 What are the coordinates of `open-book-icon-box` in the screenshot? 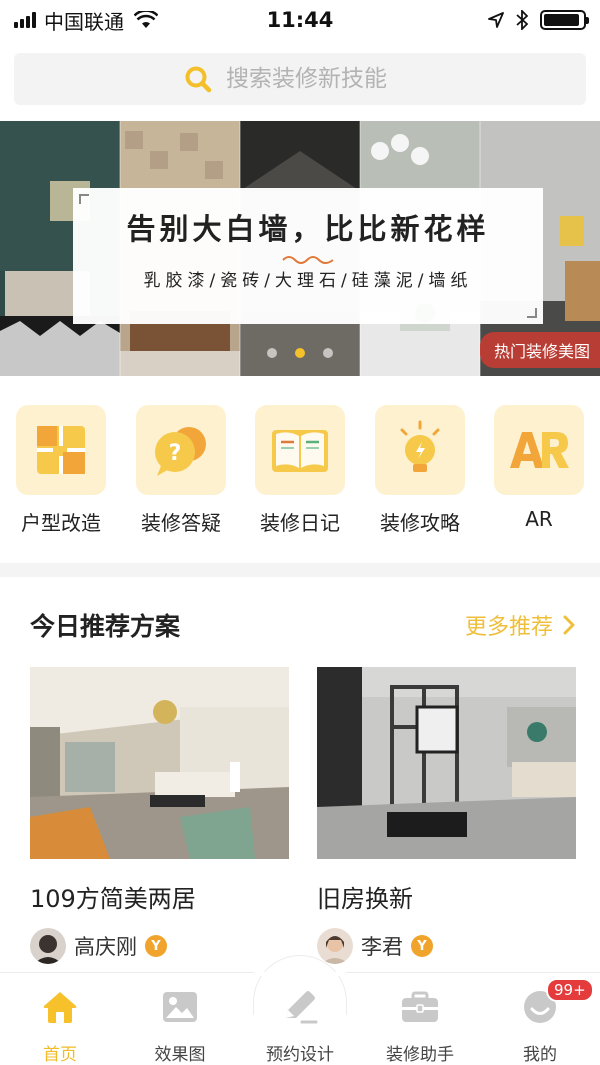 It's located at (300, 450).